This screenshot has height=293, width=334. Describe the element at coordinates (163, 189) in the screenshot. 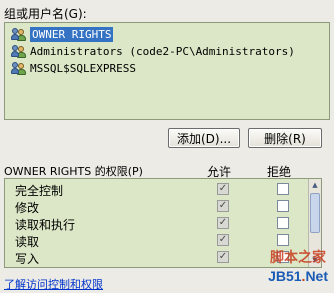

I see `permission-row: 完全控制 ✓` at that location.